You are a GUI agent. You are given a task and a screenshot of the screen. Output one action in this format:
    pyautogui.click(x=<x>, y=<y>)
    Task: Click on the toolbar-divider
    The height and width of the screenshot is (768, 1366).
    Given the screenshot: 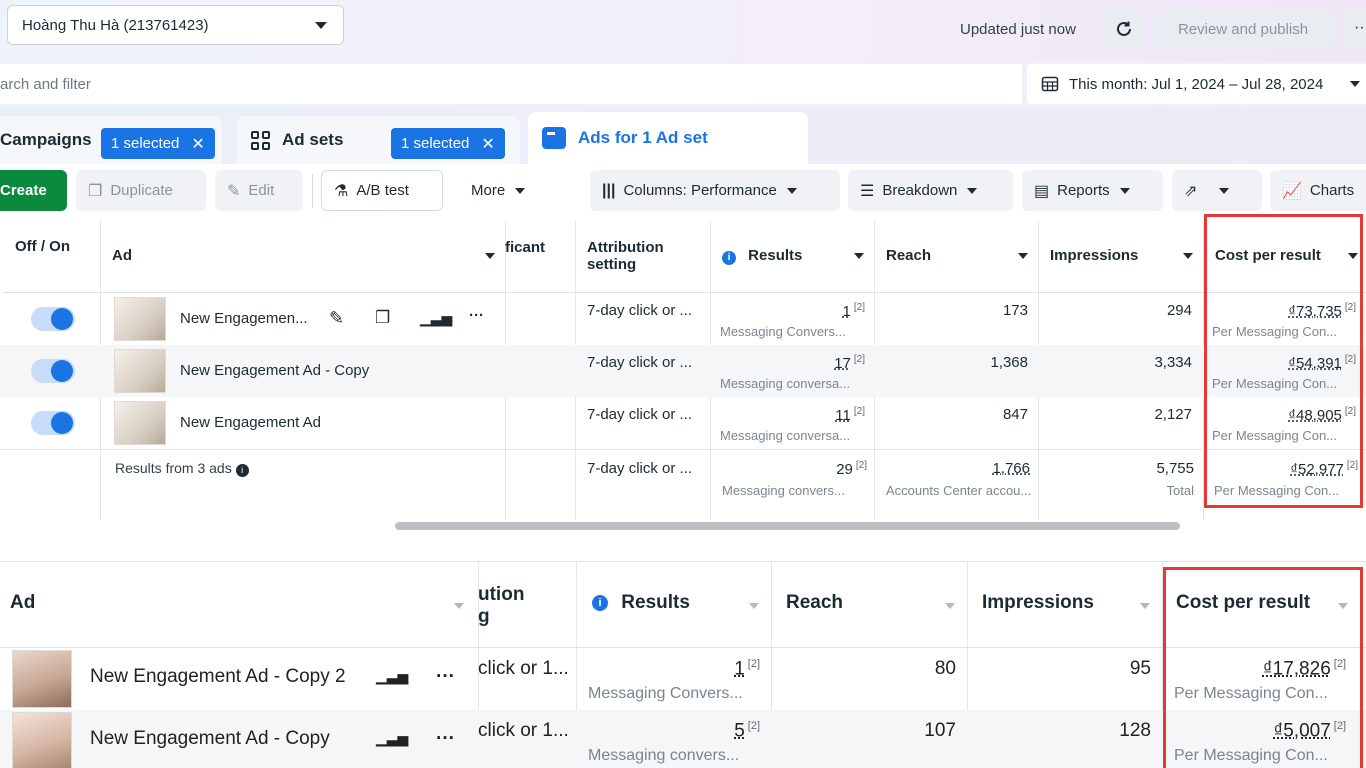 What is the action you would take?
    pyautogui.click(x=312, y=191)
    